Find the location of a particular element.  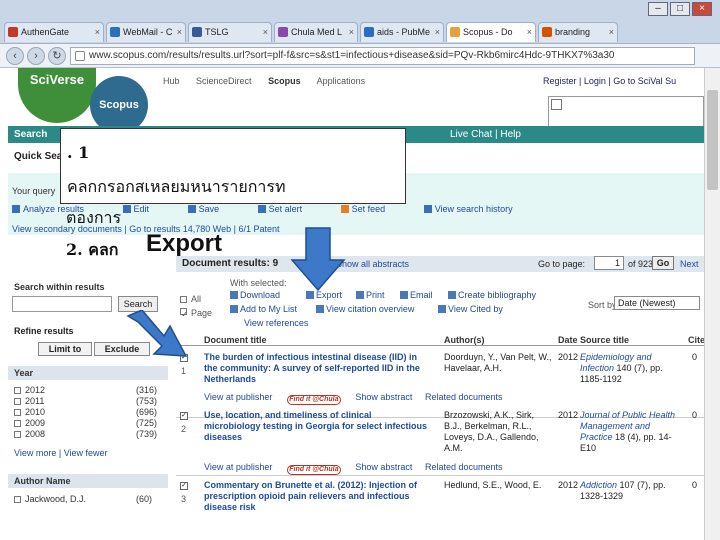

source-title-link: Addiction is located at coordinates (598, 485).